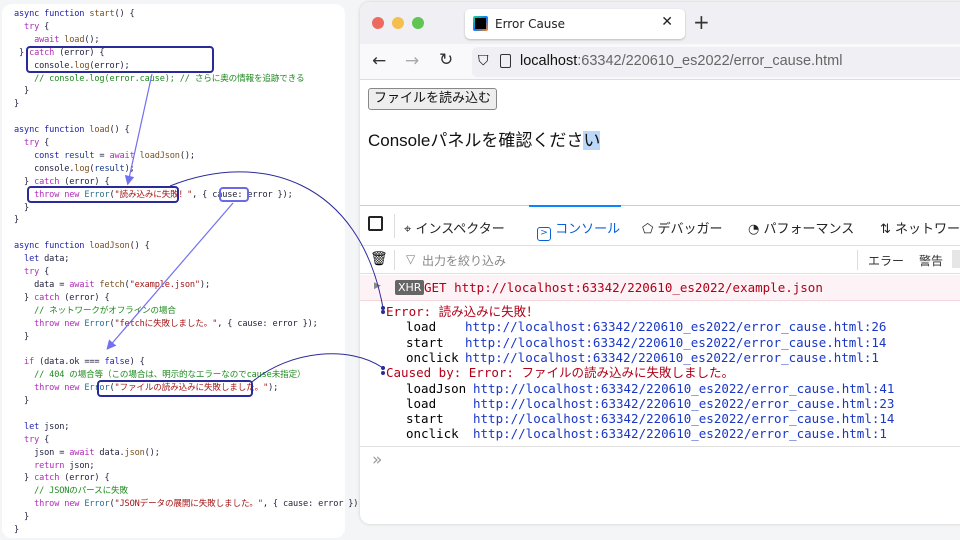 The height and width of the screenshot is (540, 960). What do you see at coordinates (54, 466) in the screenshot?
I see `code-line: return json;` at bounding box center [54, 466].